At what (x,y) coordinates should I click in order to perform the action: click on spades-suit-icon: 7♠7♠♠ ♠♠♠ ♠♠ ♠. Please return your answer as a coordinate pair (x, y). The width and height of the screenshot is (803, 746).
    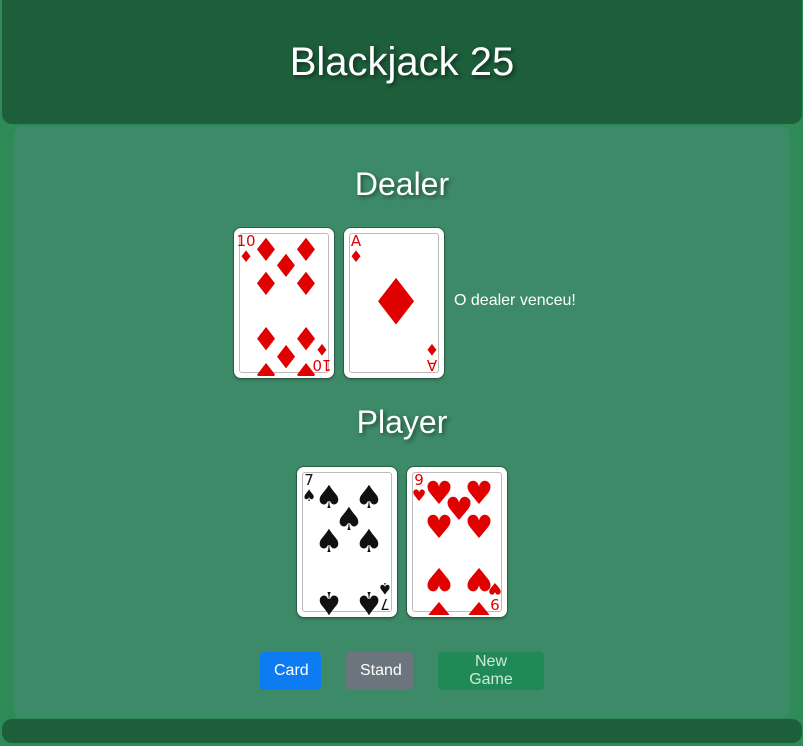
    Looking at the image, I should click on (347, 543).